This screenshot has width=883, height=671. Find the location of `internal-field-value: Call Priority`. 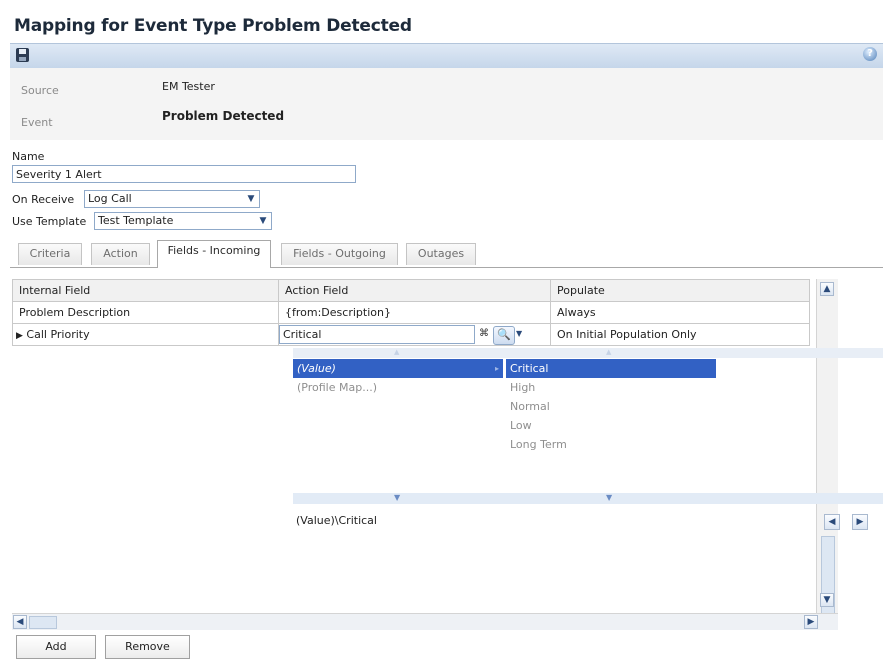

internal-field-value: Call Priority is located at coordinates (58, 334).